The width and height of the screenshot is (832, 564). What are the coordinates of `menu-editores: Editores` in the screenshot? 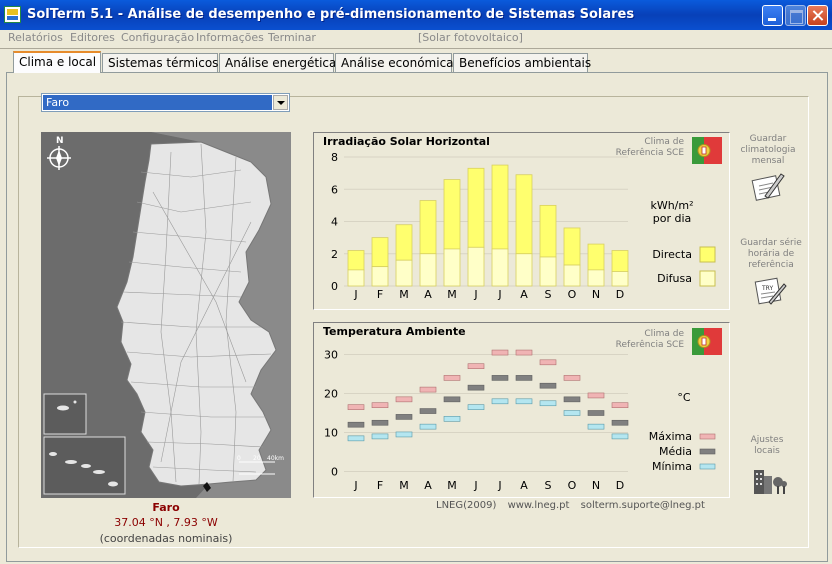 It's located at (92, 37).